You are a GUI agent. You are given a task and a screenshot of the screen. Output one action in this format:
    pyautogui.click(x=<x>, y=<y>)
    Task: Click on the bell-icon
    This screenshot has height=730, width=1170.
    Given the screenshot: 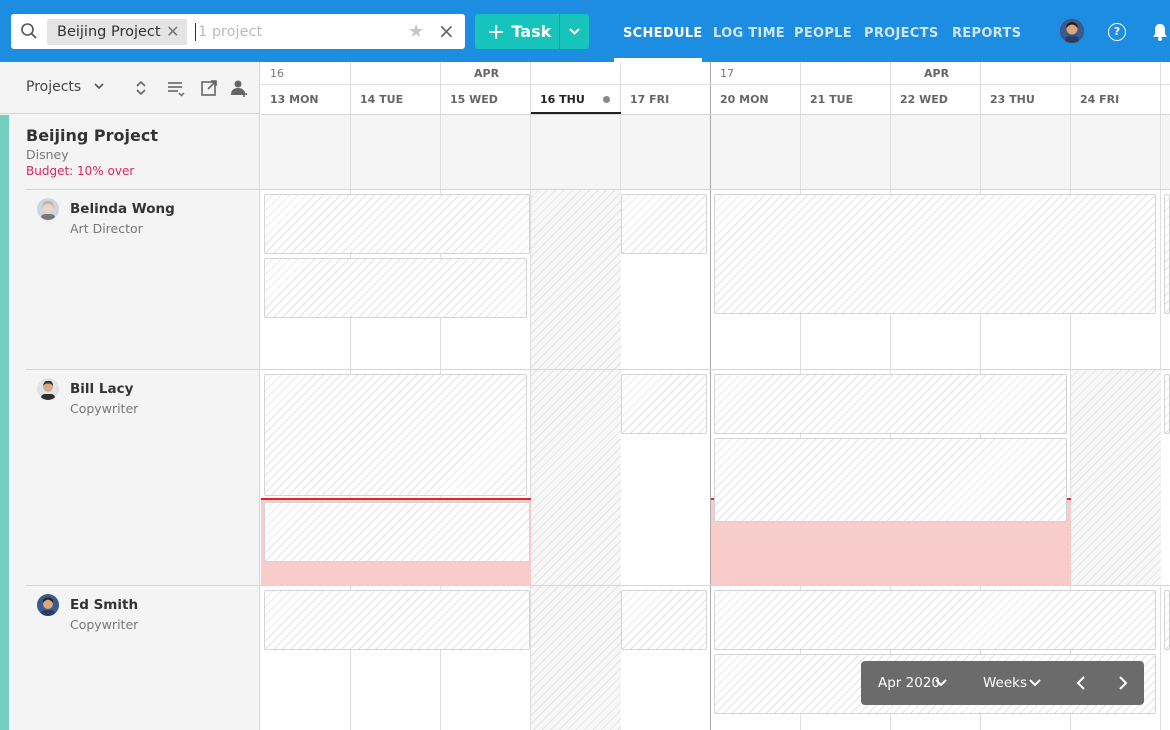 What is the action you would take?
    pyautogui.click(x=1160, y=32)
    